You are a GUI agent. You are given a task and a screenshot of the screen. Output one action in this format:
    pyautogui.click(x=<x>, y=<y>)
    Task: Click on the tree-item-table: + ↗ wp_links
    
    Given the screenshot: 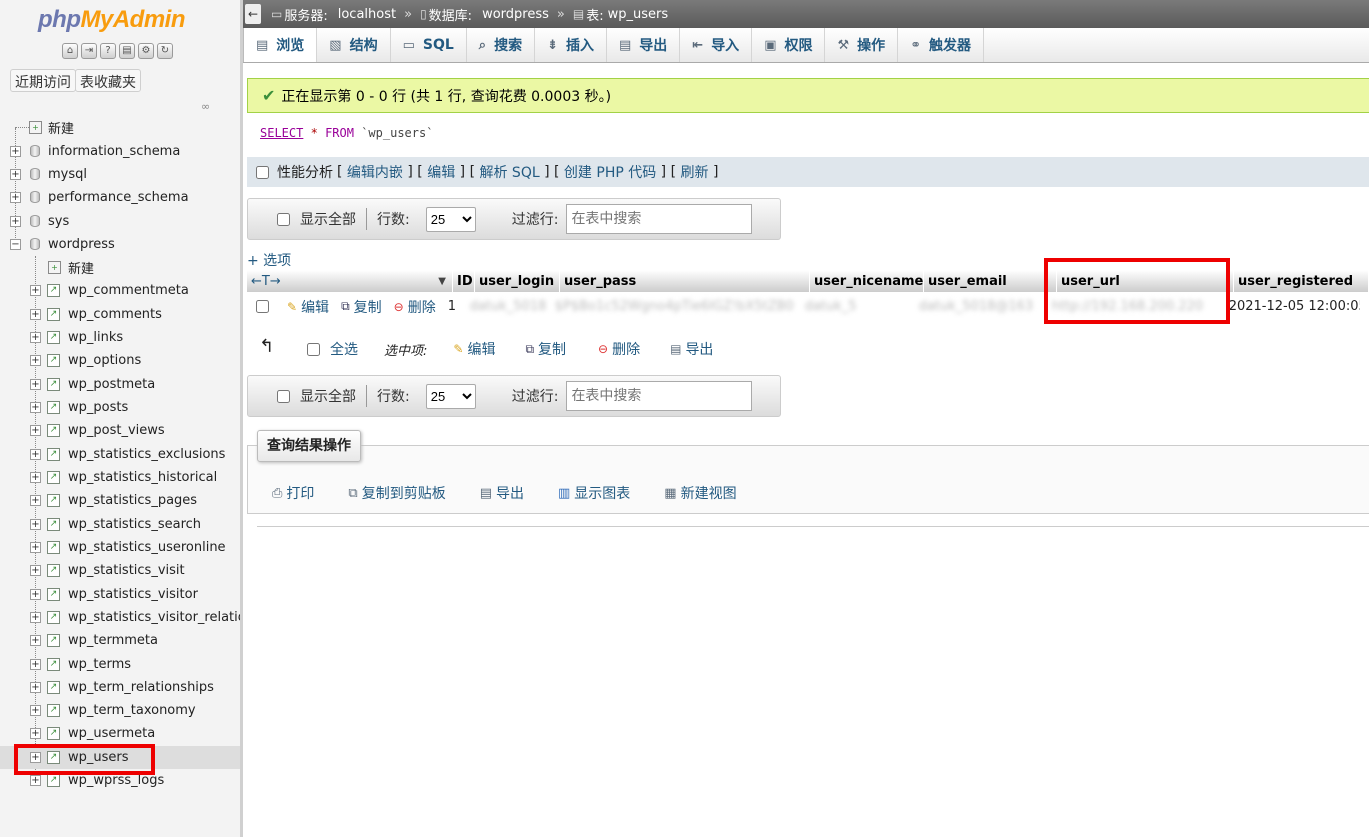 What is the action you would take?
    pyautogui.click(x=120, y=337)
    